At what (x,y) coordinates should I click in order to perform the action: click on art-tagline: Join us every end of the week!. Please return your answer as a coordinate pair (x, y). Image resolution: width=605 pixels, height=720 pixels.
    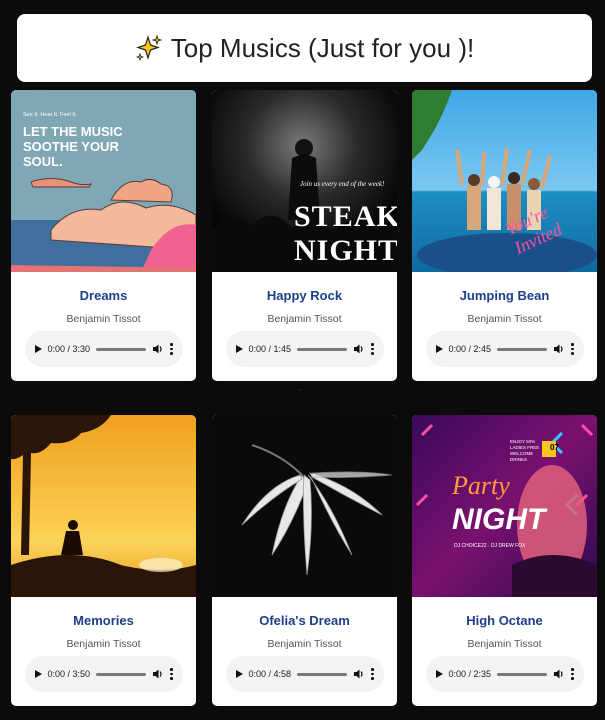
    Looking at the image, I should click on (342, 184).